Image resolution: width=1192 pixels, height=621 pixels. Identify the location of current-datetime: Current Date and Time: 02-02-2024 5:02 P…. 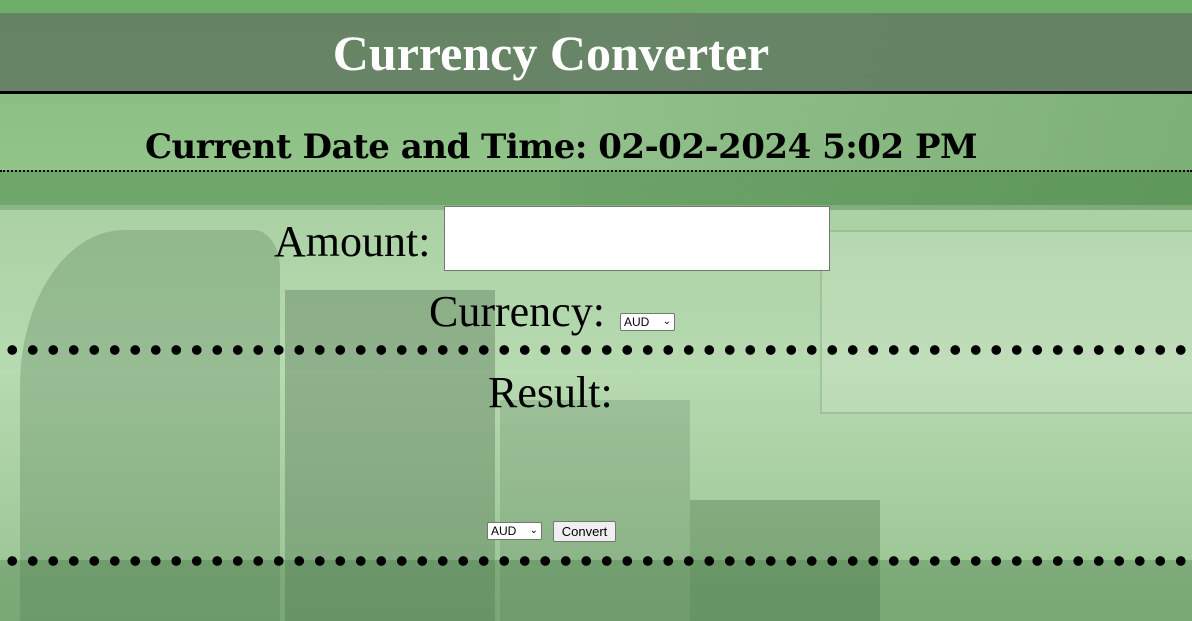
(561, 147).